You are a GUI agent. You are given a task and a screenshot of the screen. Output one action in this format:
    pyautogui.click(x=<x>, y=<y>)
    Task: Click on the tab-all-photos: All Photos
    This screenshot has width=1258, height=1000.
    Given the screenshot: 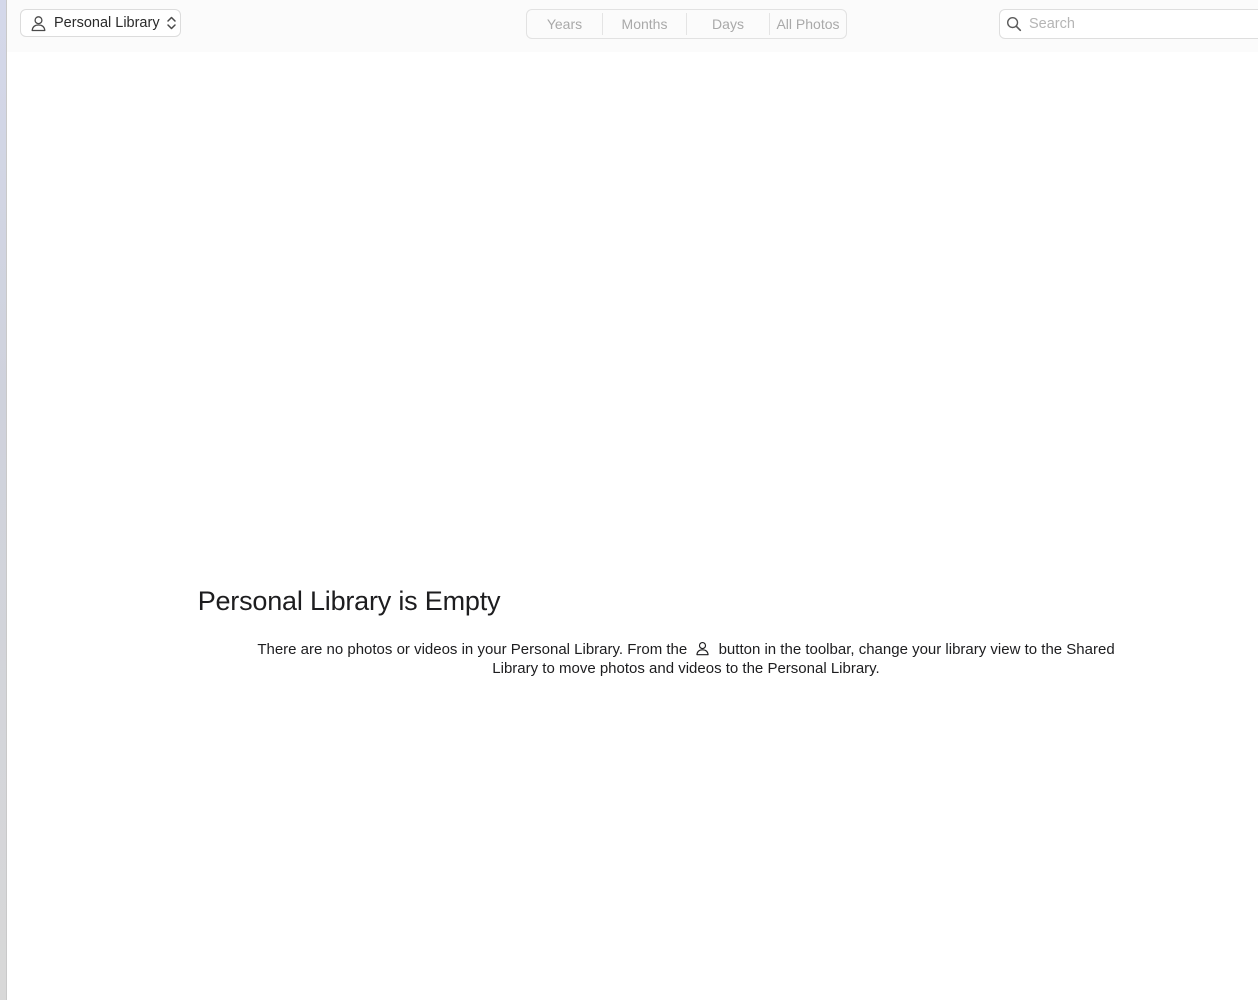 What is the action you would take?
    pyautogui.click(x=808, y=24)
    